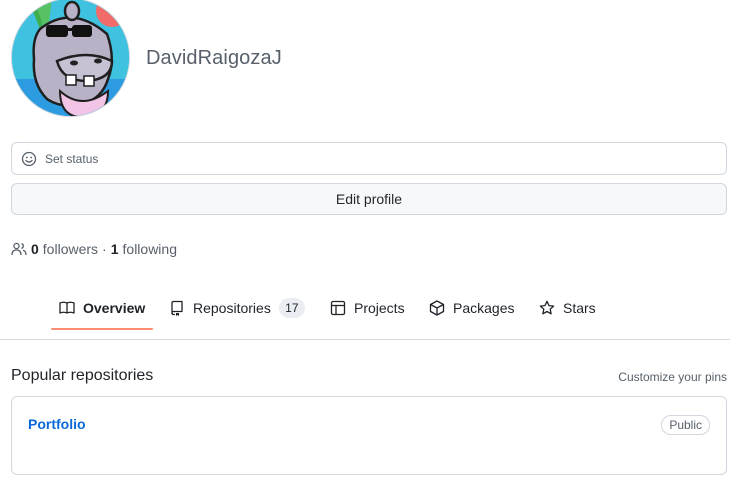 The width and height of the screenshot is (730, 487). I want to click on tab-overview-label: Overview, so click(114, 307).